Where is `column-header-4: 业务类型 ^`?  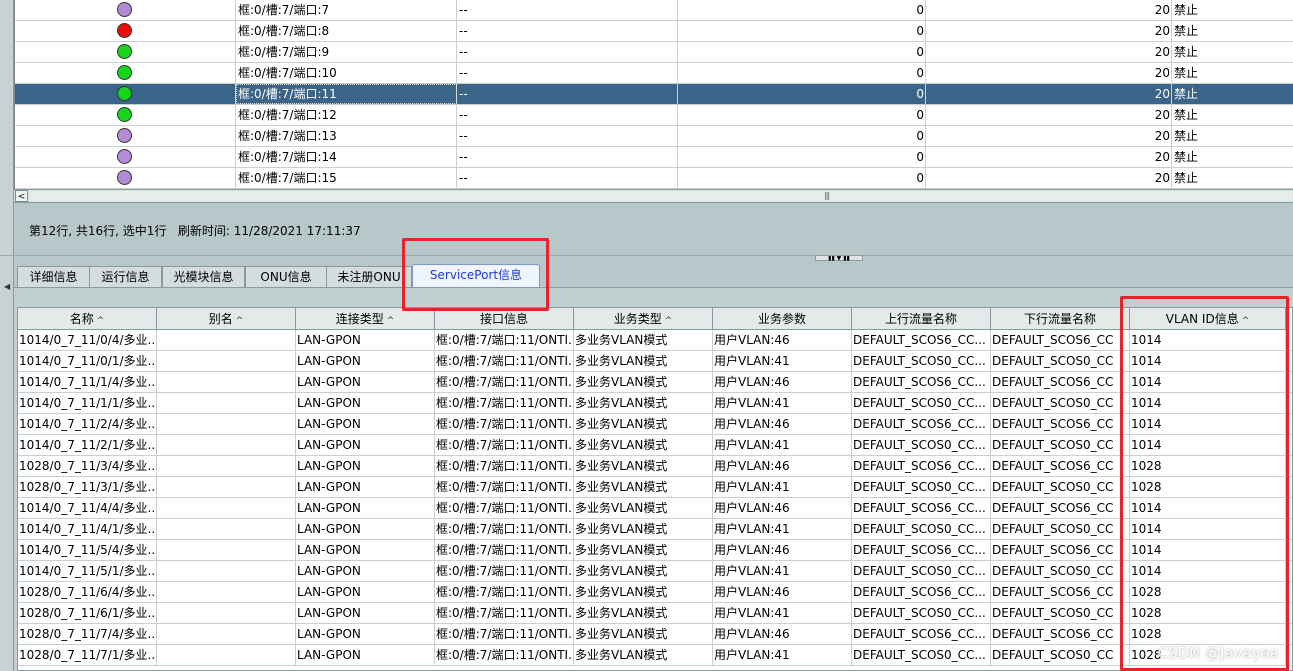
column-header-4: 业务类型 ^ is located at coordinates (643, 319).